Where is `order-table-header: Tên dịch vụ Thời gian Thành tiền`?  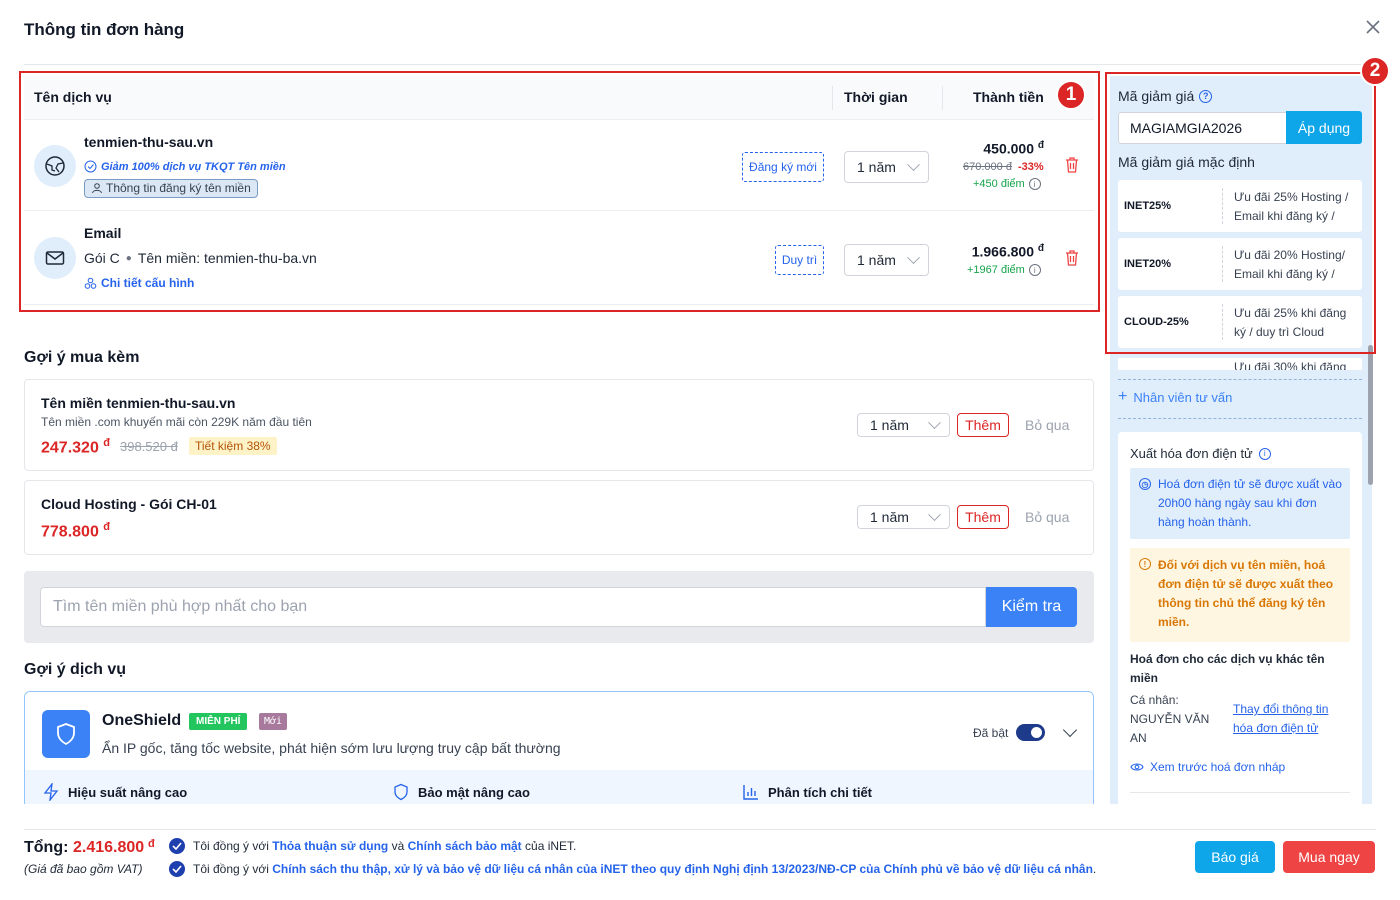
order-table-header: Tên dịch vụ Thời gian Thành tiền is located at coordinates (559, 98).